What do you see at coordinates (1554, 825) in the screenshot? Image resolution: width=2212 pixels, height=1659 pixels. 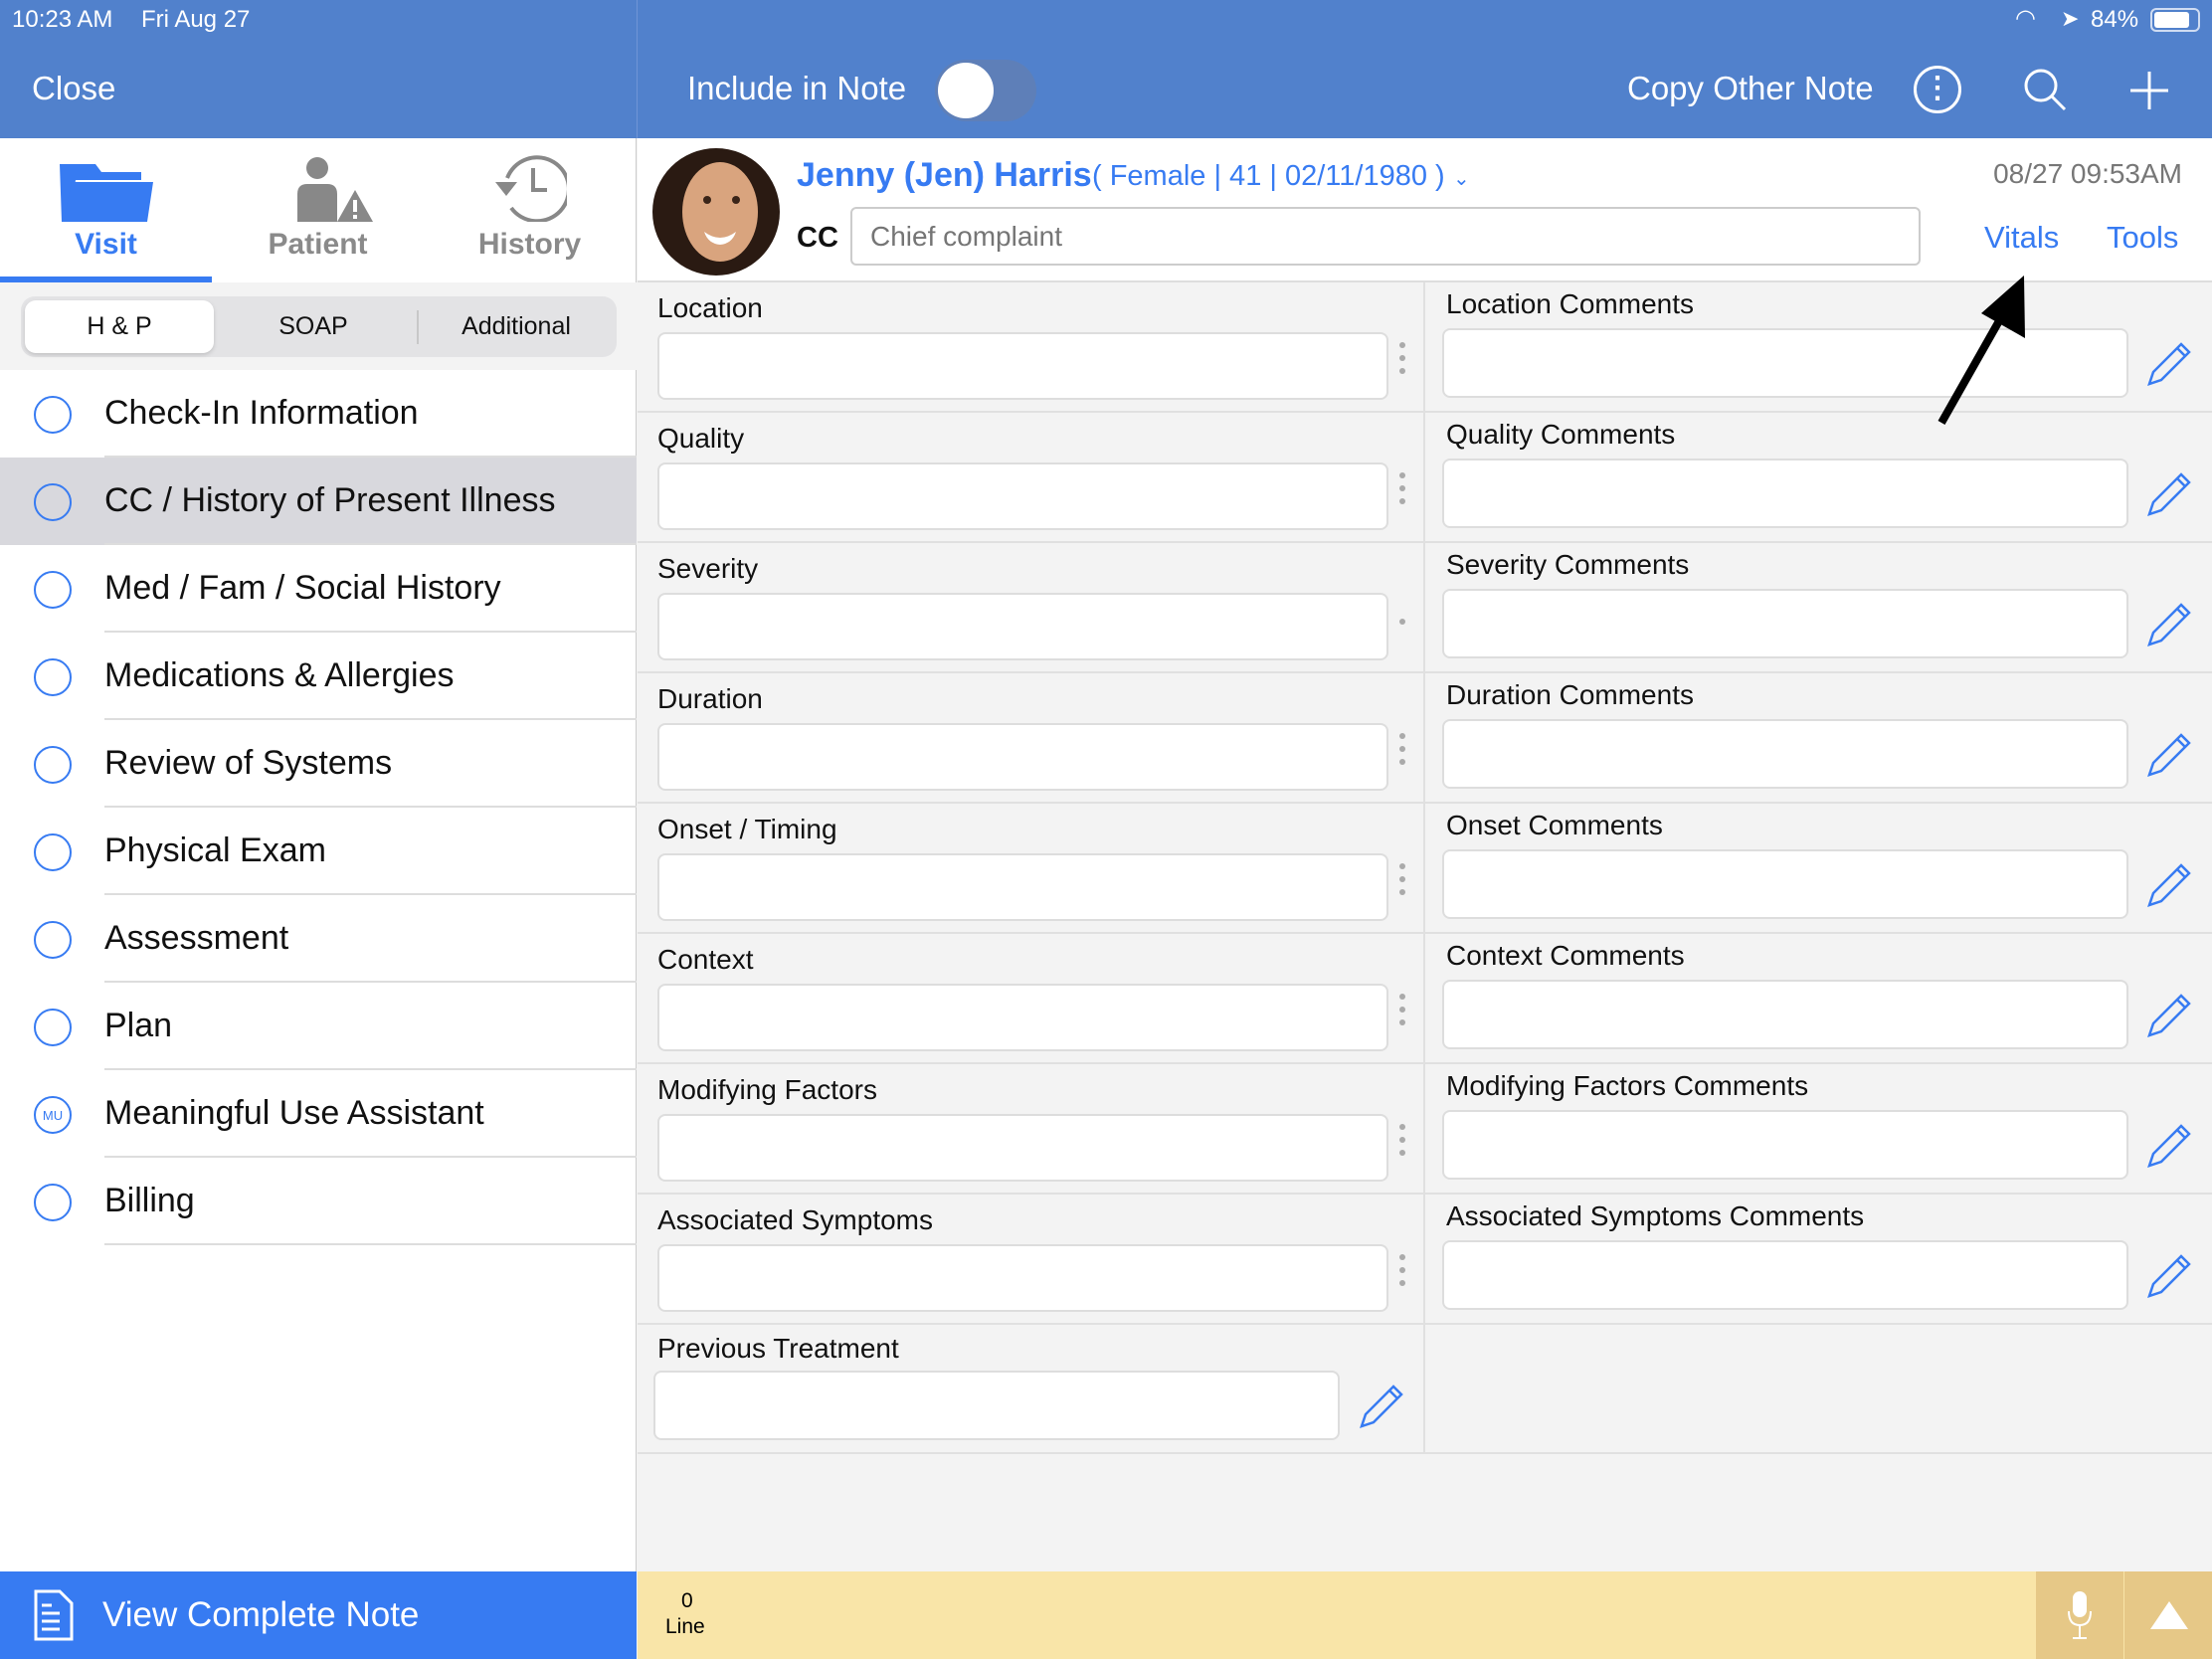 I see `comments-label: Onset Comments` at bounding box center [1554, 825].